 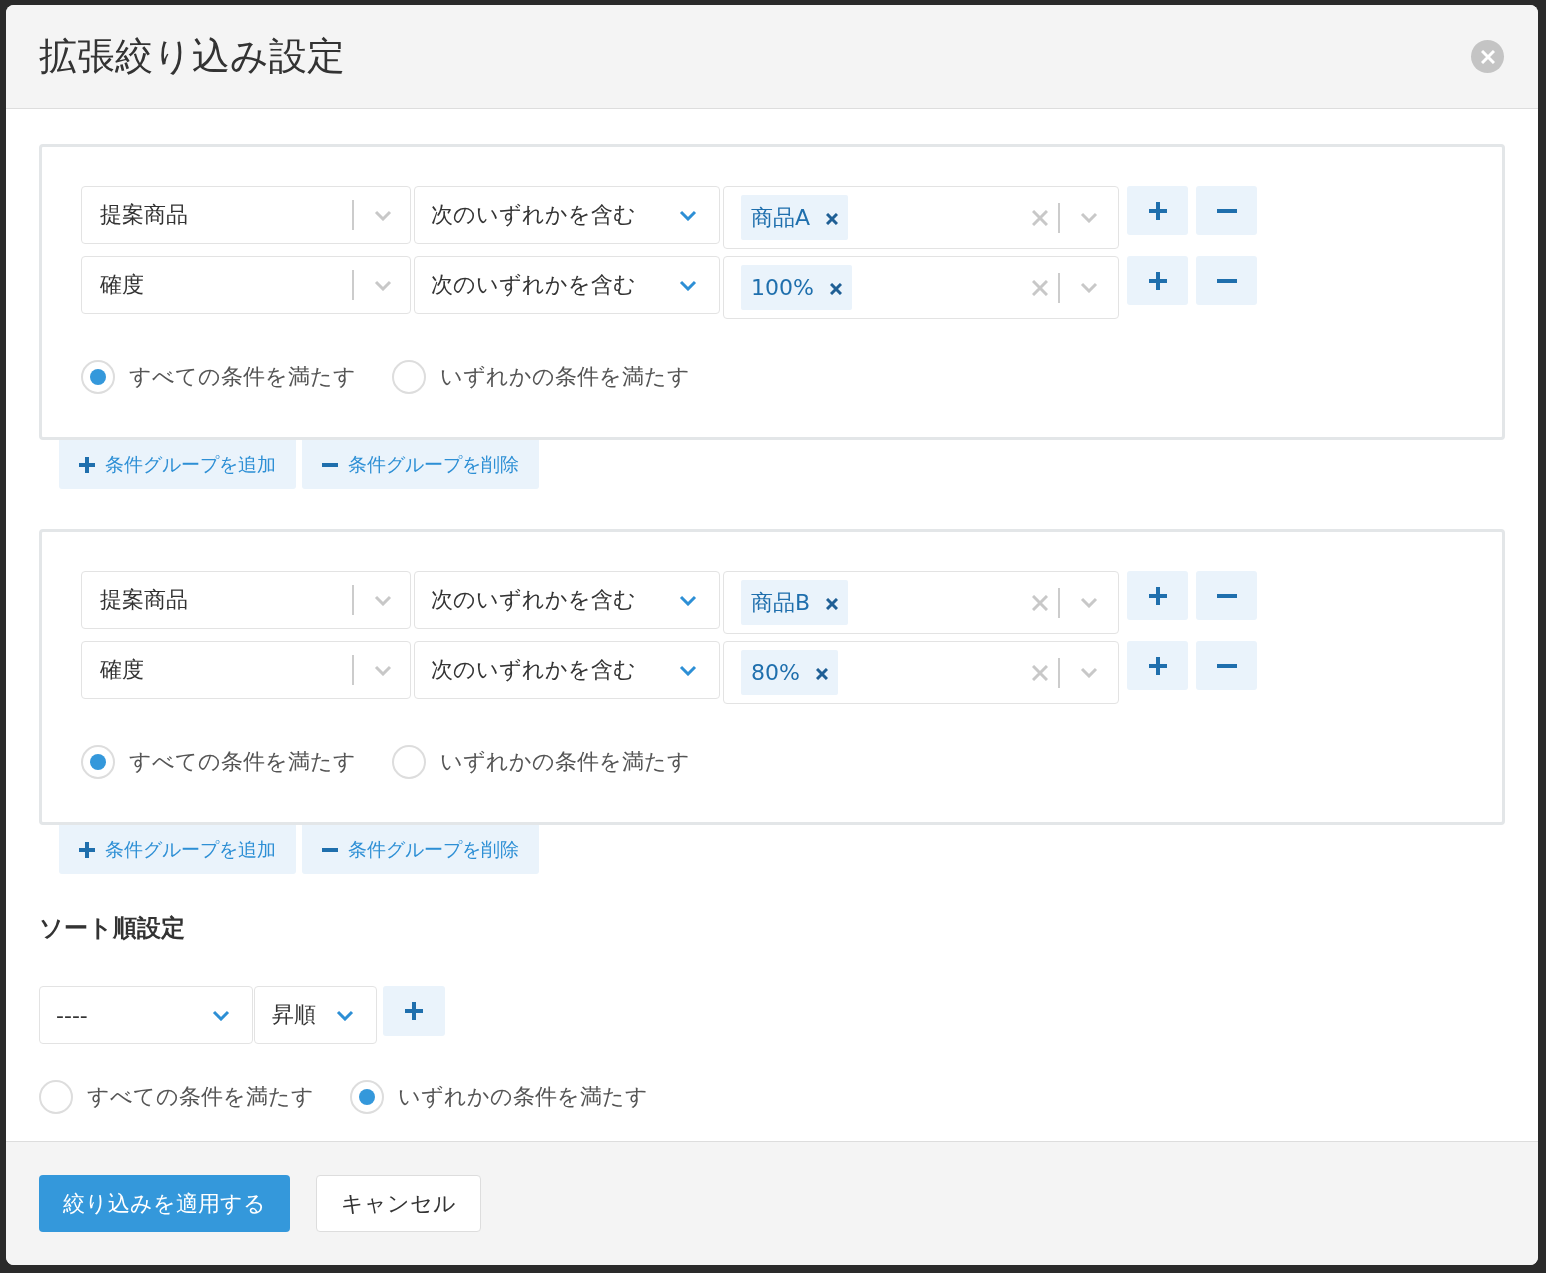 I want to click on add-sort-button, so click(x=414, y=1011).